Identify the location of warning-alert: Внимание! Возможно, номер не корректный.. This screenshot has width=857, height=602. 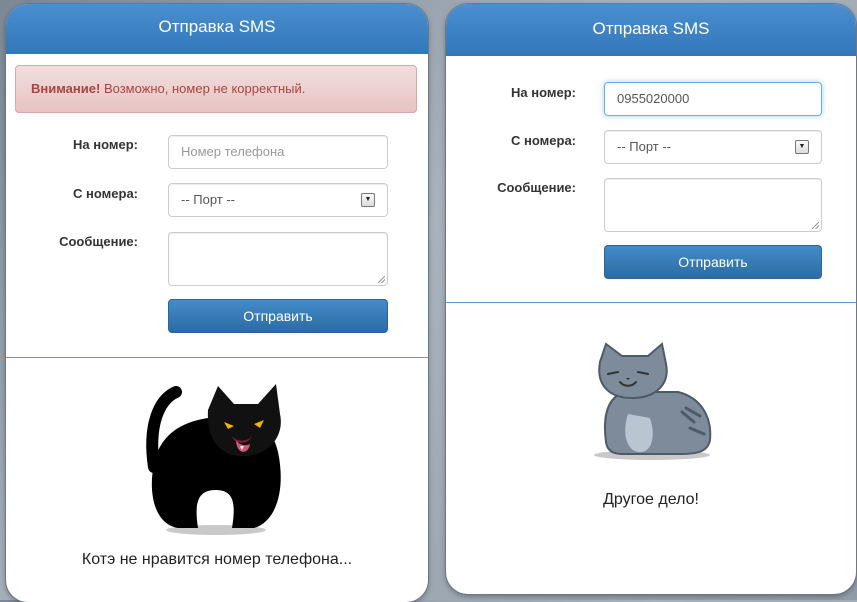
(216, 89).